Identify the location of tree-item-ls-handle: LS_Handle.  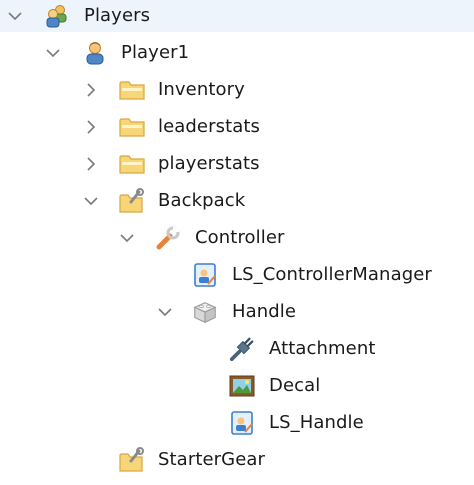
(237, 423).